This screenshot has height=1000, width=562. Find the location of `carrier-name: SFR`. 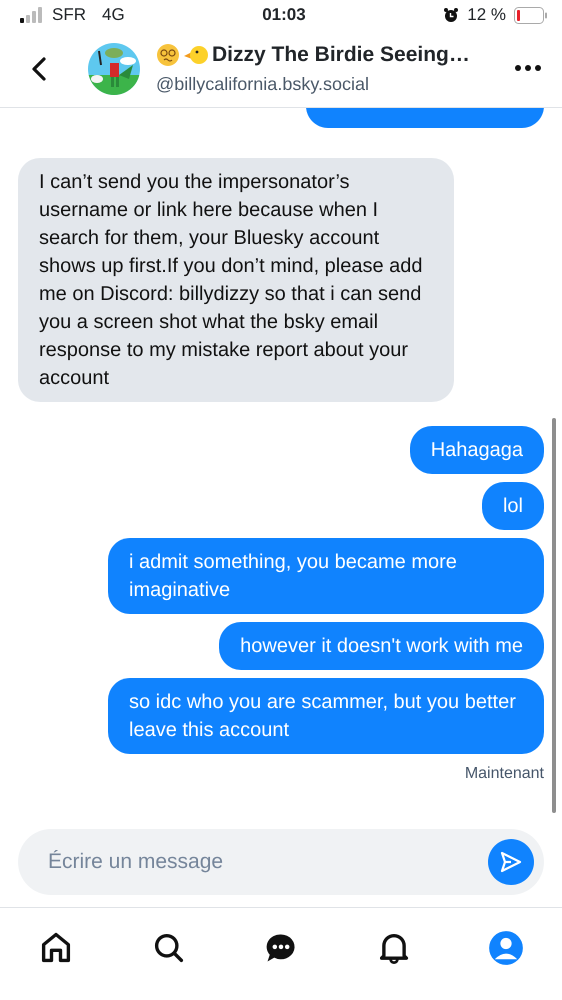

carrier-name: SFR is located at coordinates (69, 15).